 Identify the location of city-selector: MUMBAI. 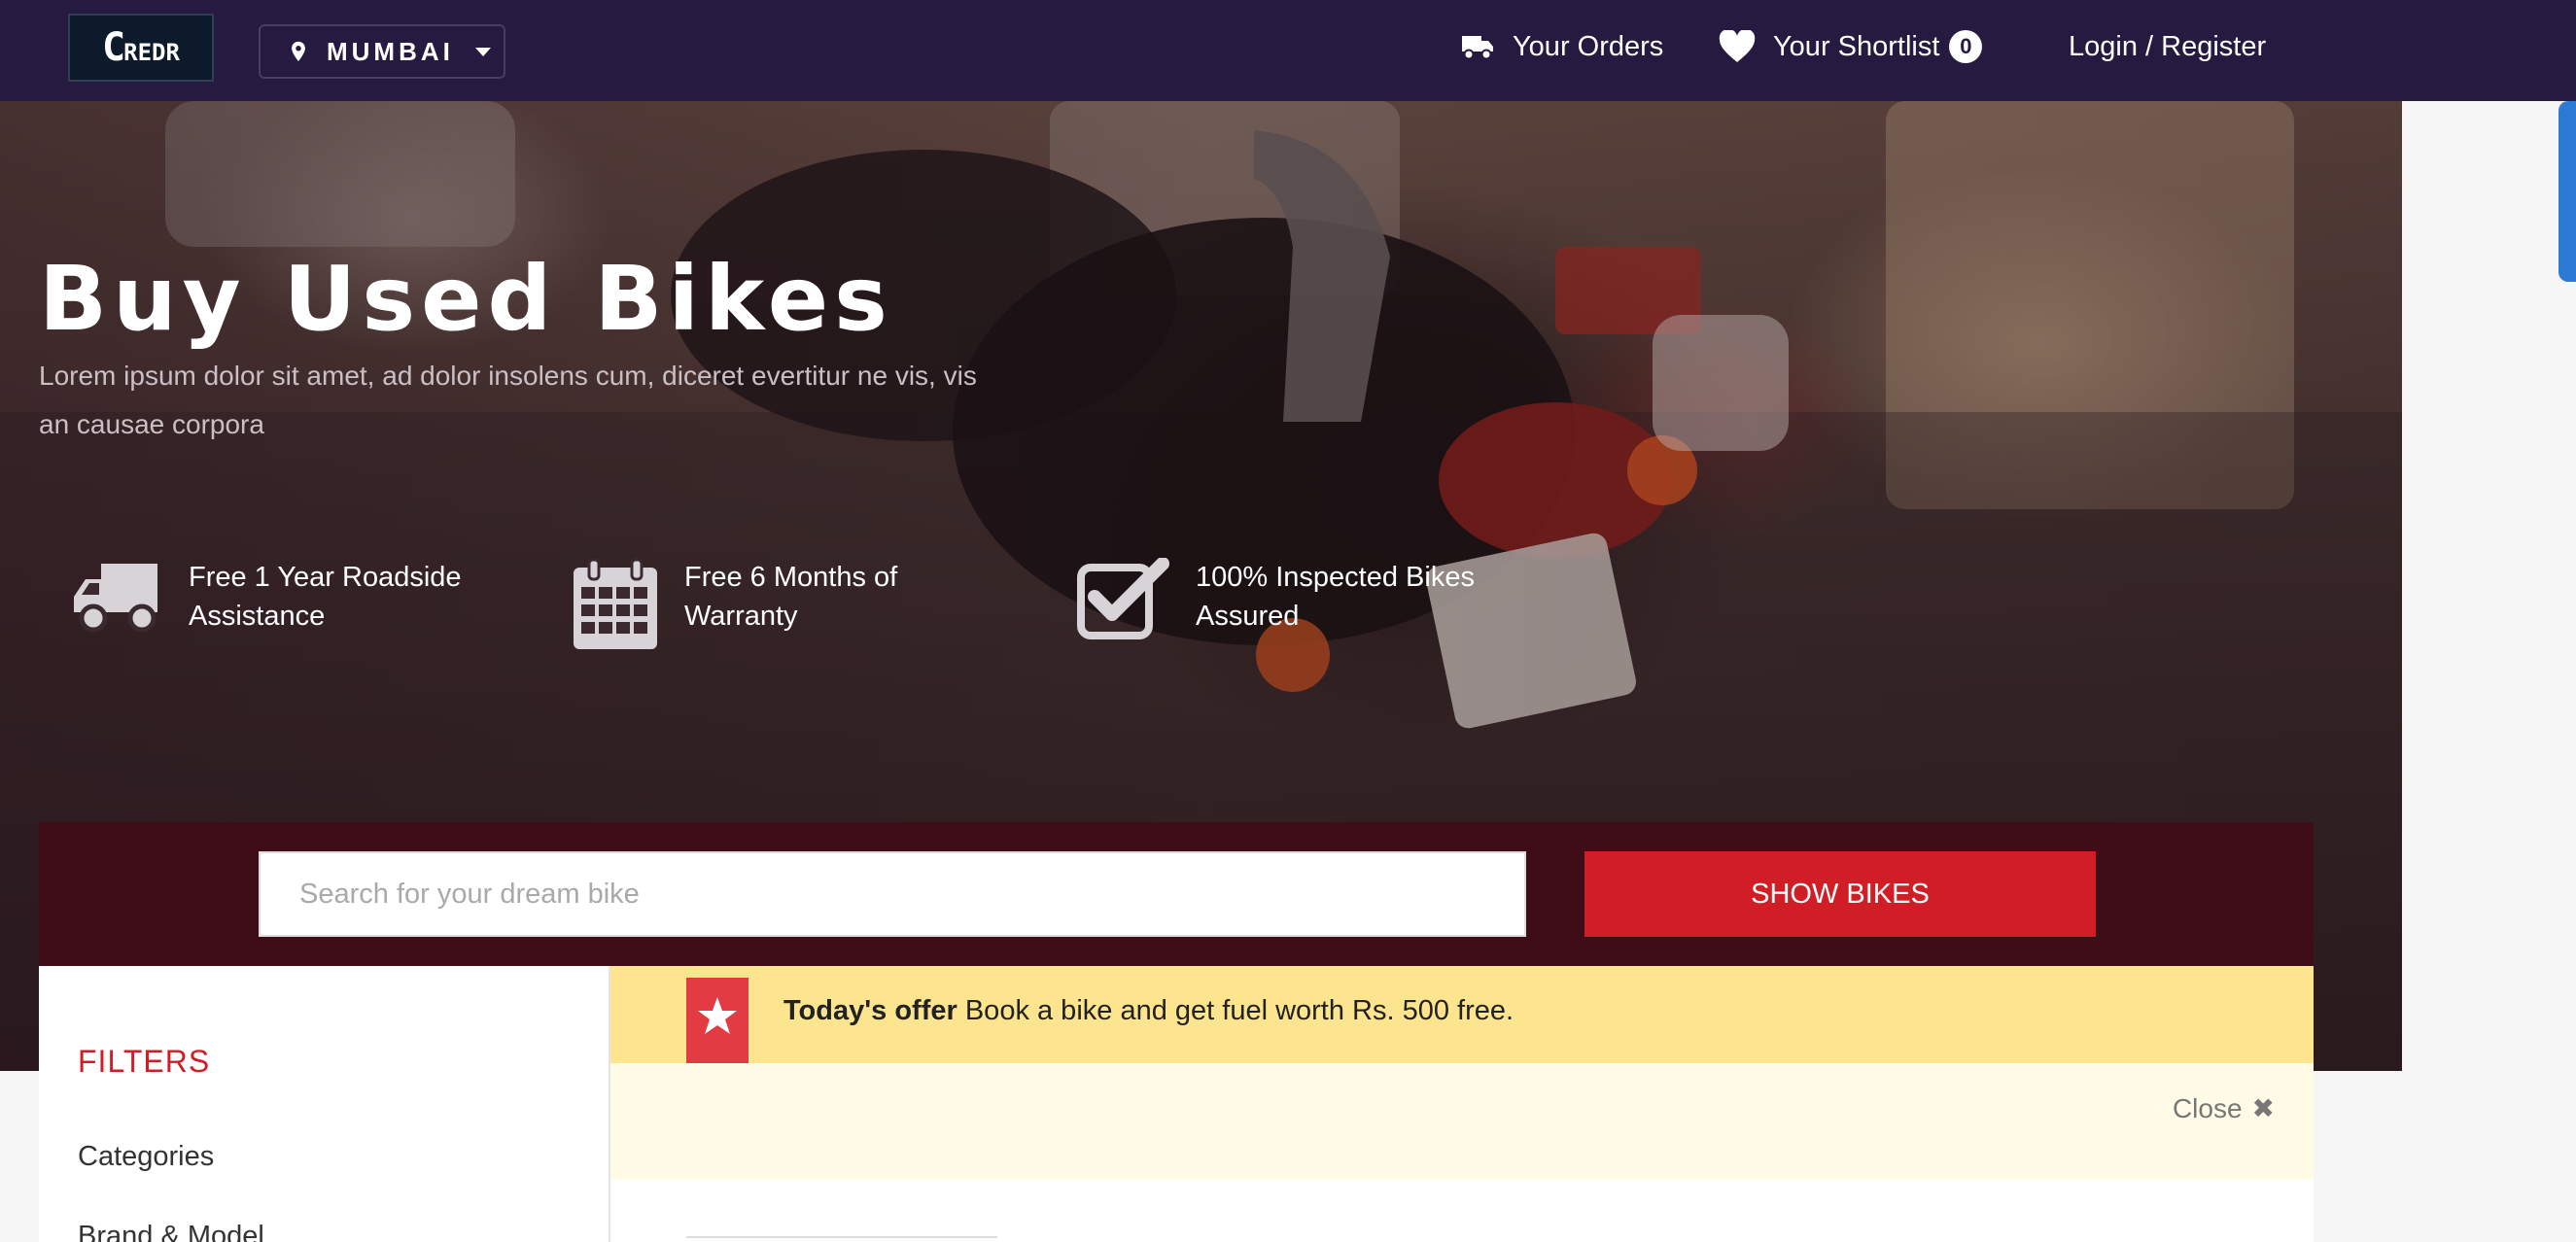
(382, 51).